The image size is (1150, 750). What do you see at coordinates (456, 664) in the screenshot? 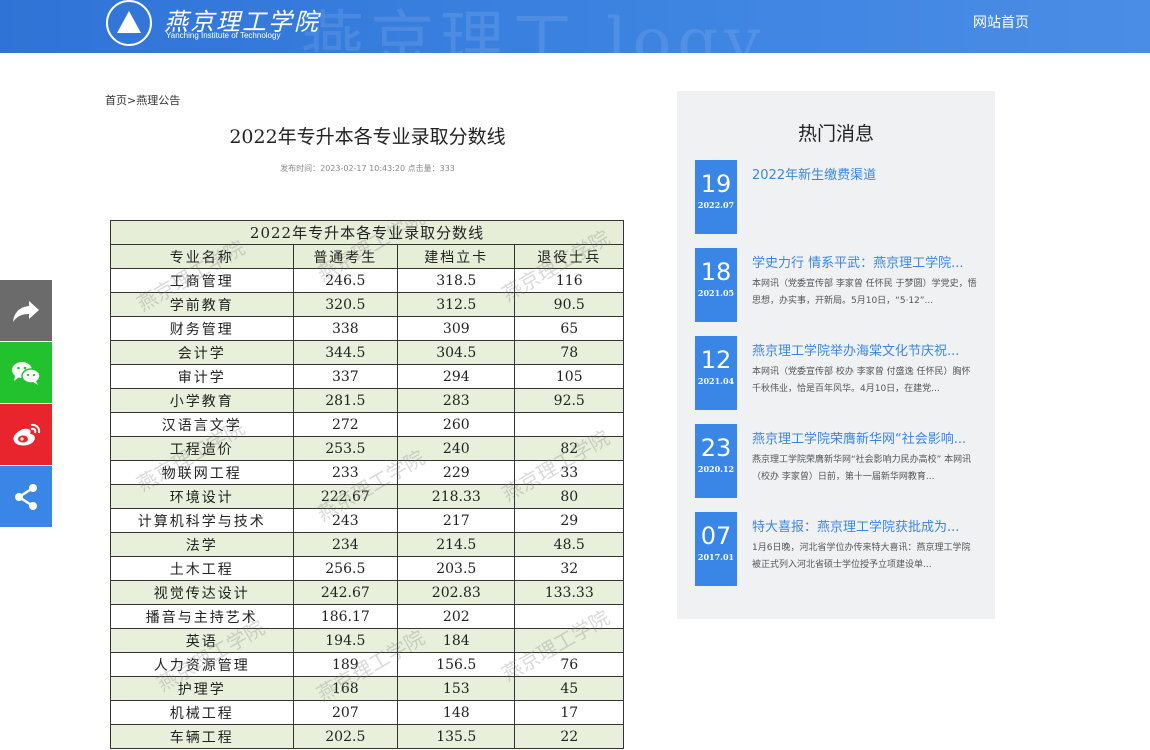
I see `score-cell-poverty: 156.5` at bounding box center [456, 664].